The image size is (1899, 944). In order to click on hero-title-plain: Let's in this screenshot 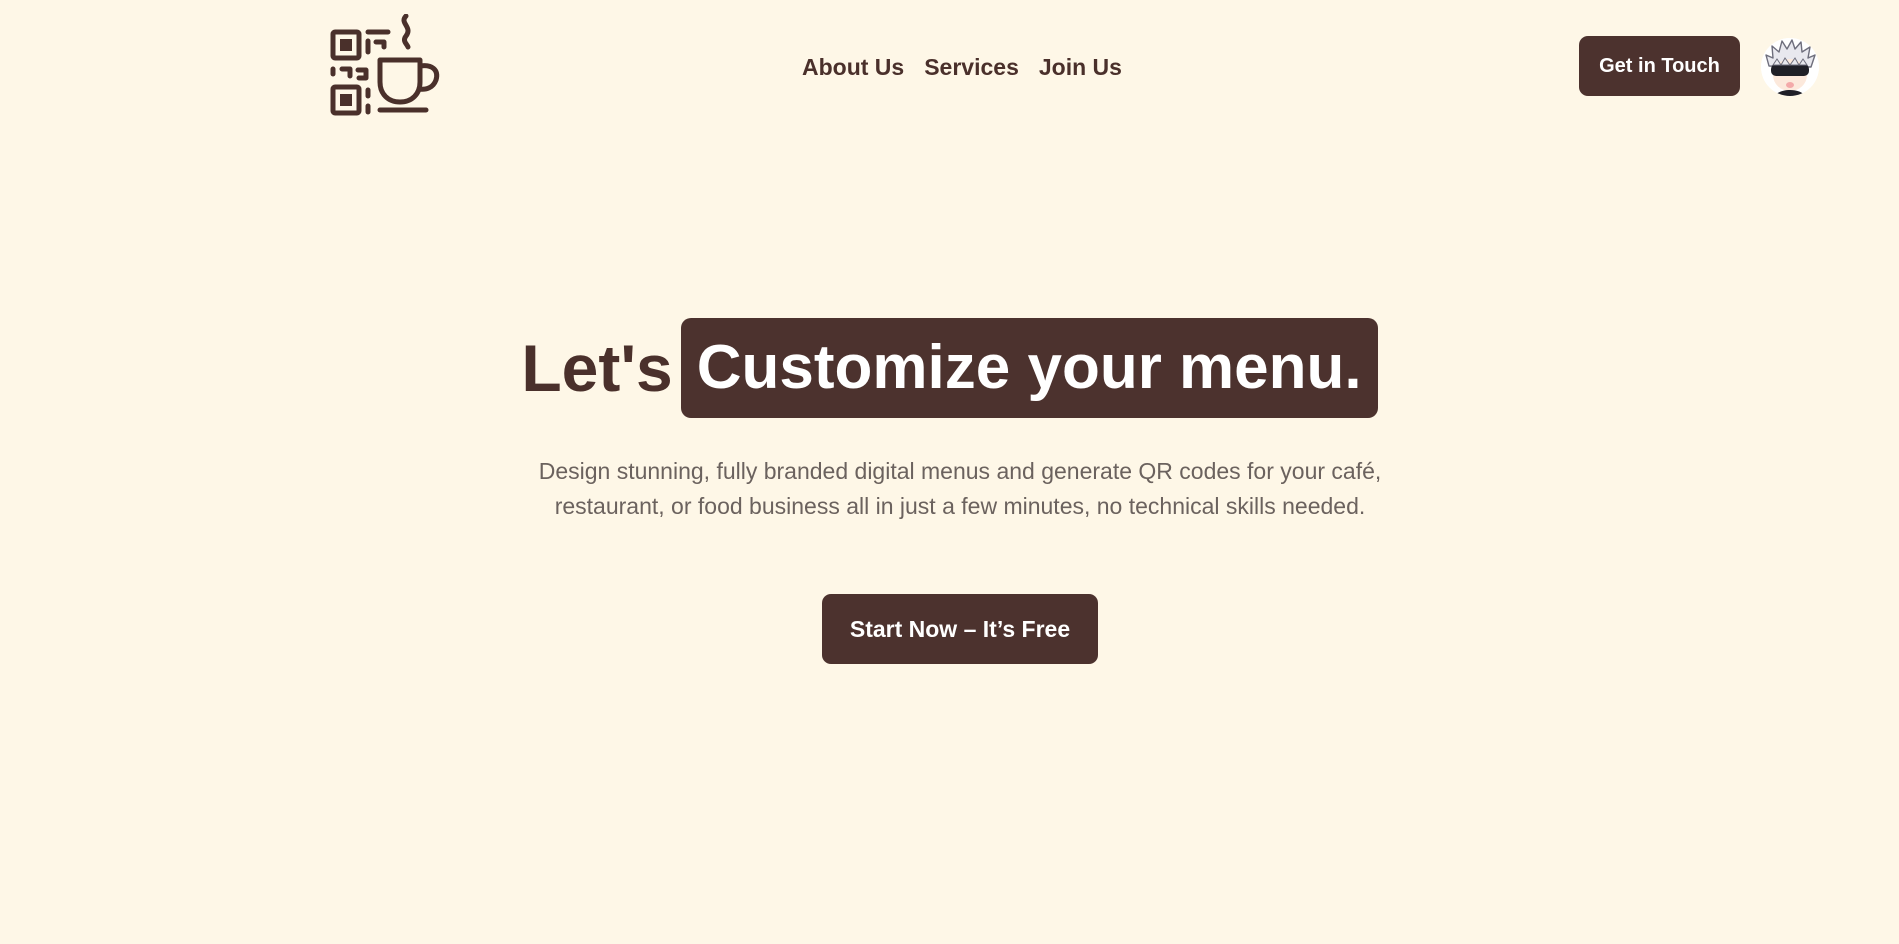, I will do `click(597, 368)`.